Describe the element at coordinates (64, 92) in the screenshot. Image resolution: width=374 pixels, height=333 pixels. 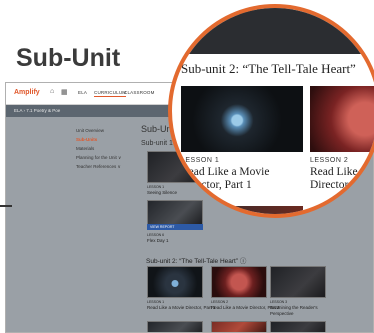
I see `grid-icon: ▦` at that location.